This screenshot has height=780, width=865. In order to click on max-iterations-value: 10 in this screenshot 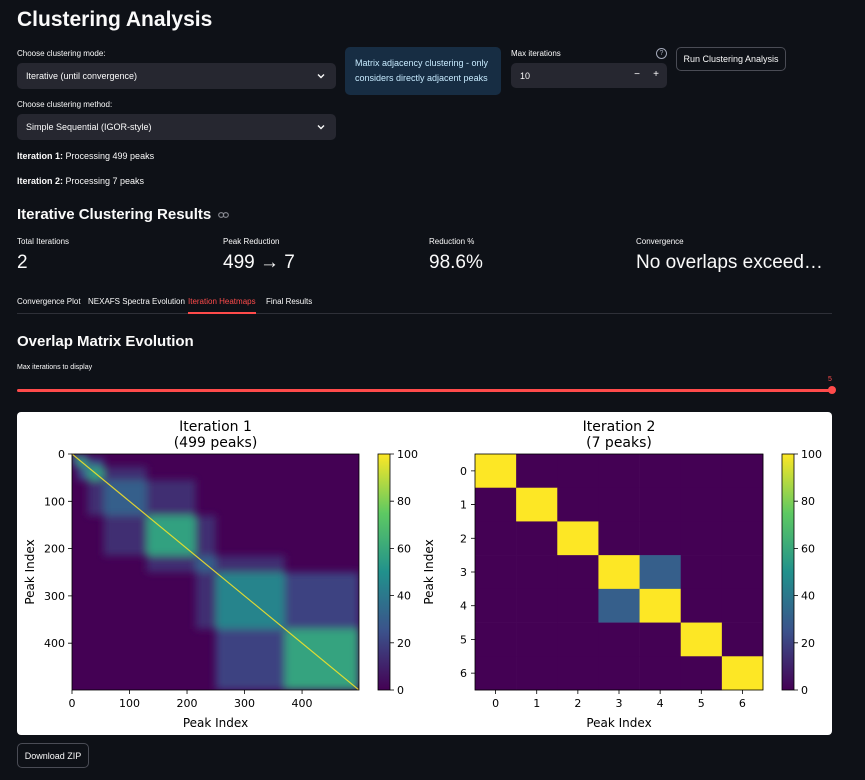, I will do `click(525, 76)`.